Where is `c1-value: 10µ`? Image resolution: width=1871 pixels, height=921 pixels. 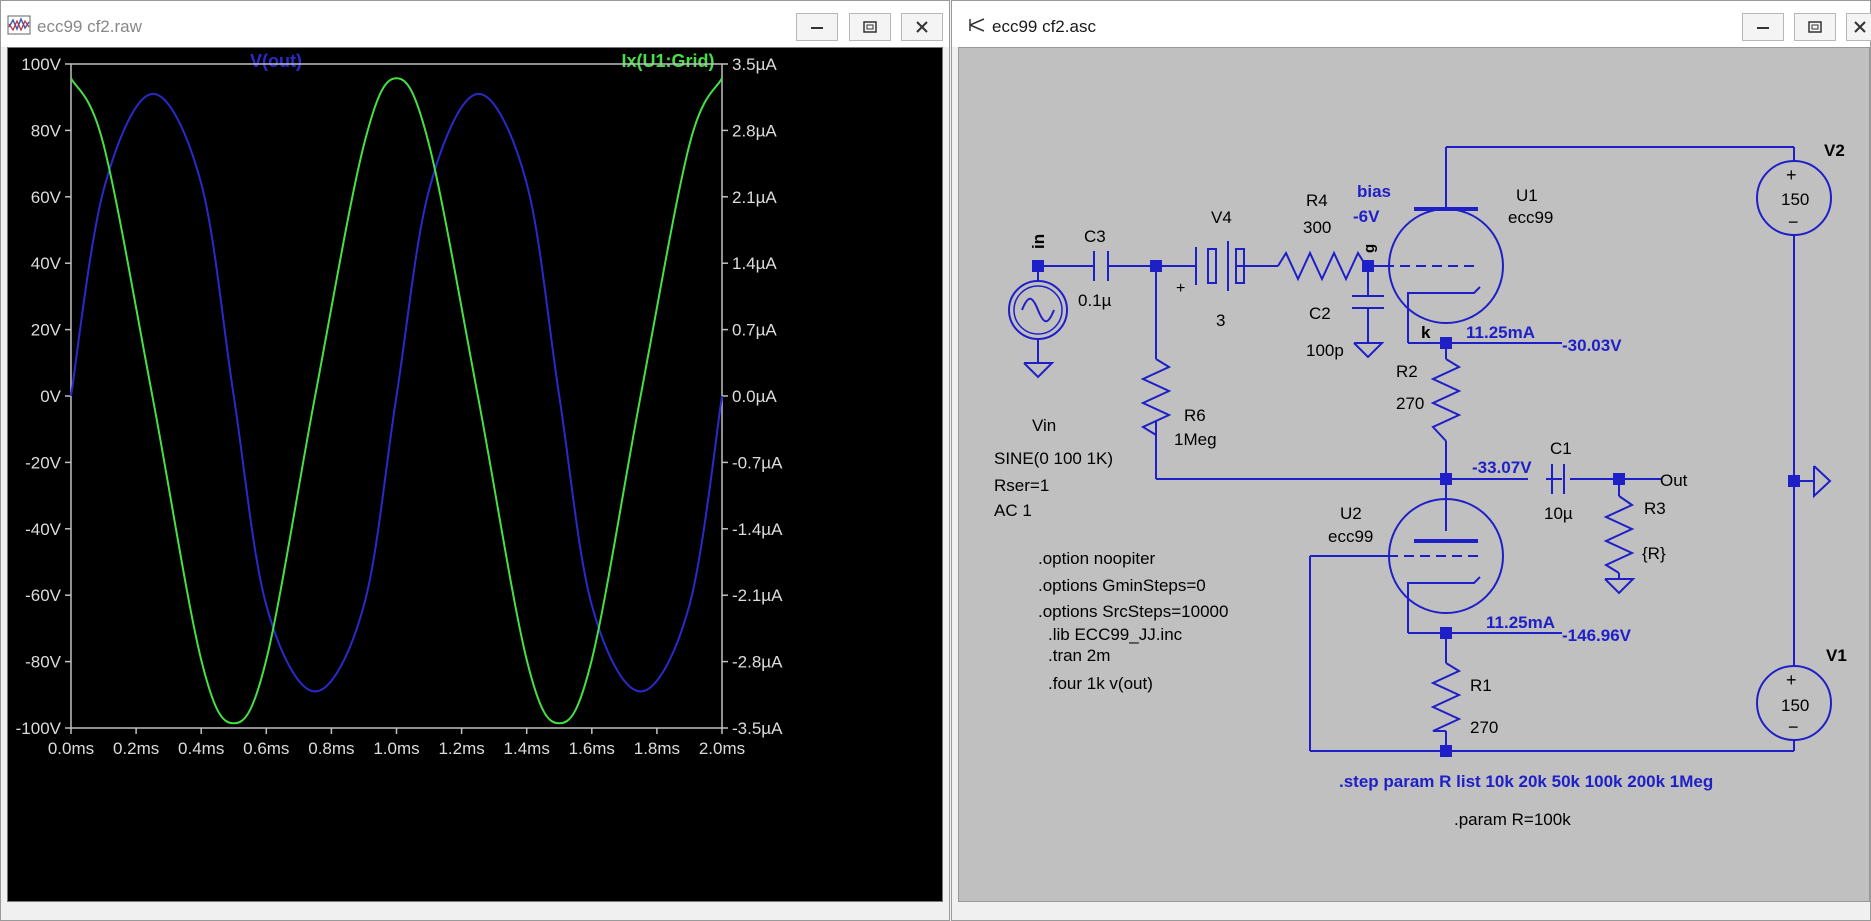 c1-value: 10µ is located at coordinates (1558, 513).